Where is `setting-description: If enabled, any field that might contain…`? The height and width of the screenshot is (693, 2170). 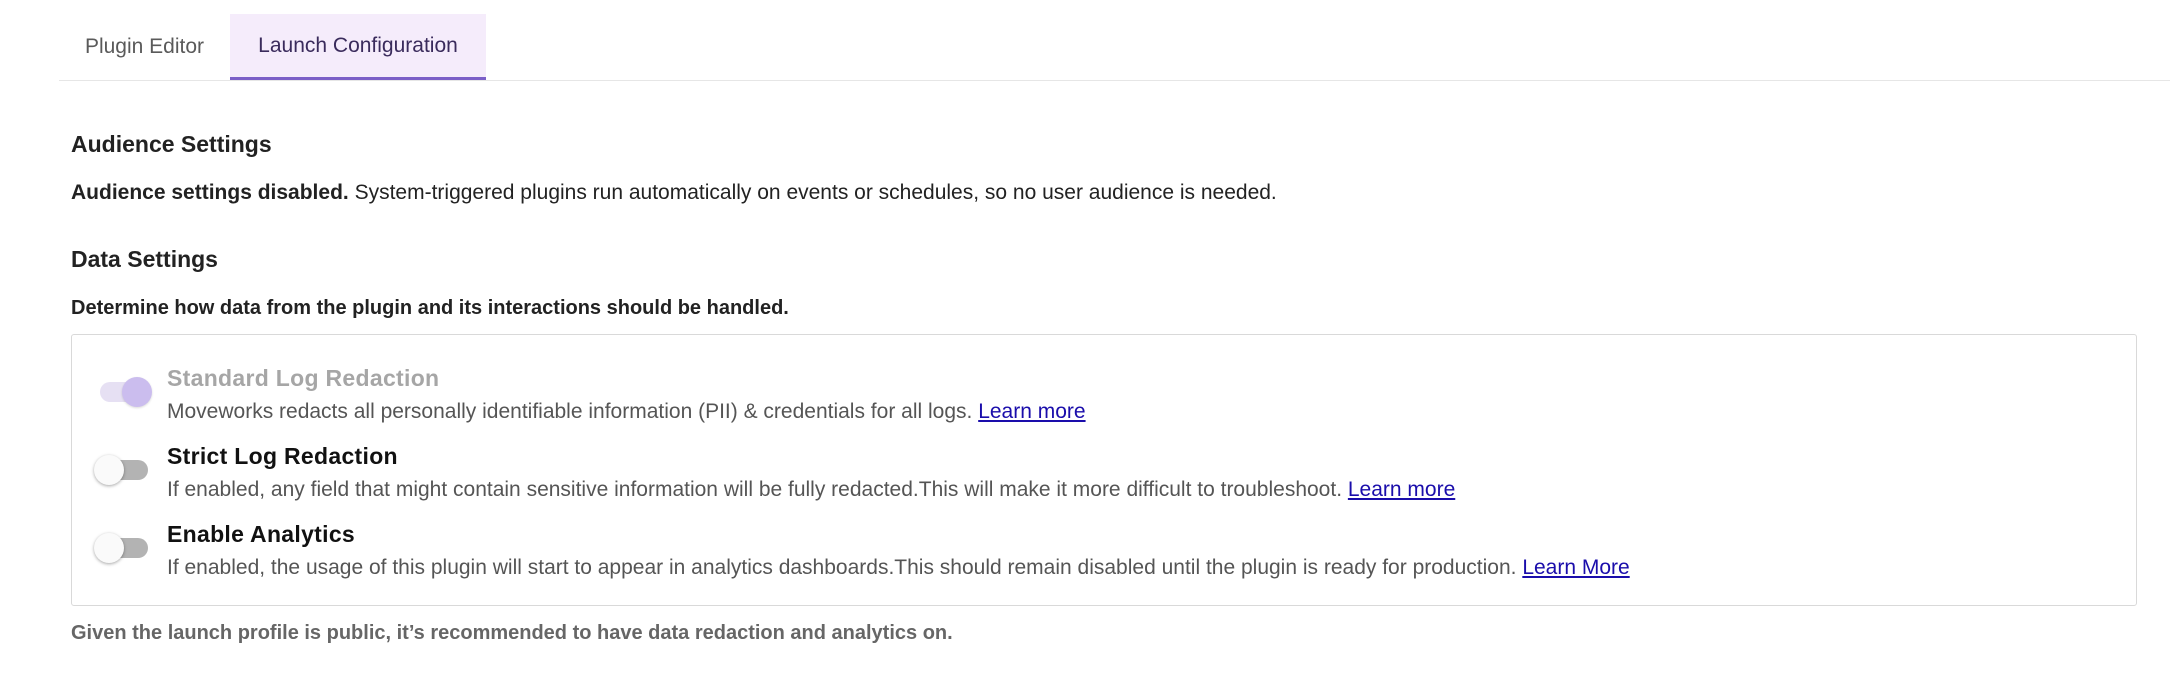 setting-description: If enabled, any field that might contain… is located at coordinates (811, 490).